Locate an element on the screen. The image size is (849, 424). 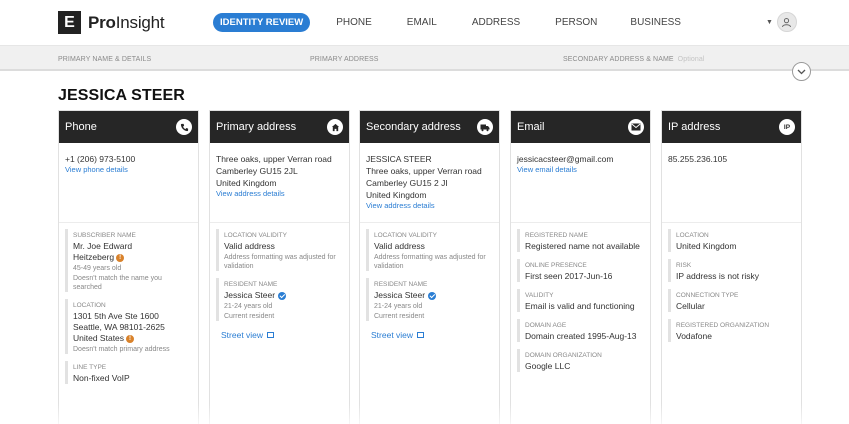
location-line2: Seattle, WA 98101-2625 is located at coordinates (119, 327).